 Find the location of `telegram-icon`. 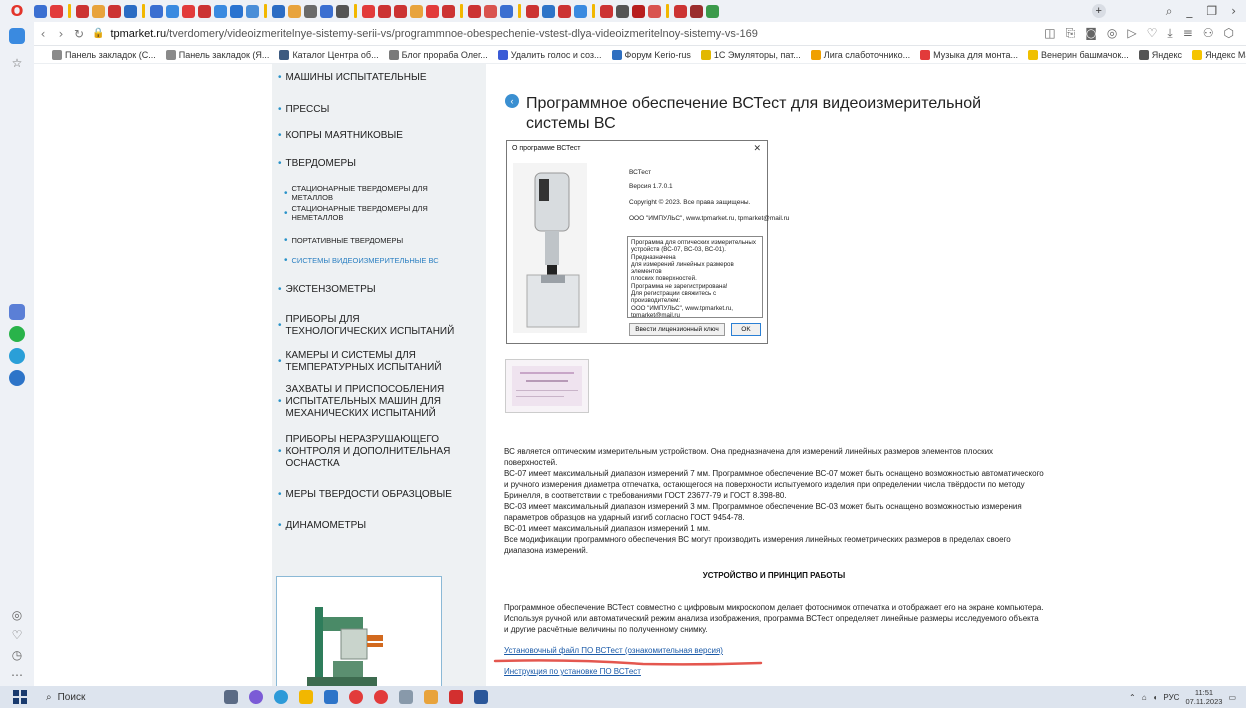

telegram-icon is located at coordinates (17, 356).